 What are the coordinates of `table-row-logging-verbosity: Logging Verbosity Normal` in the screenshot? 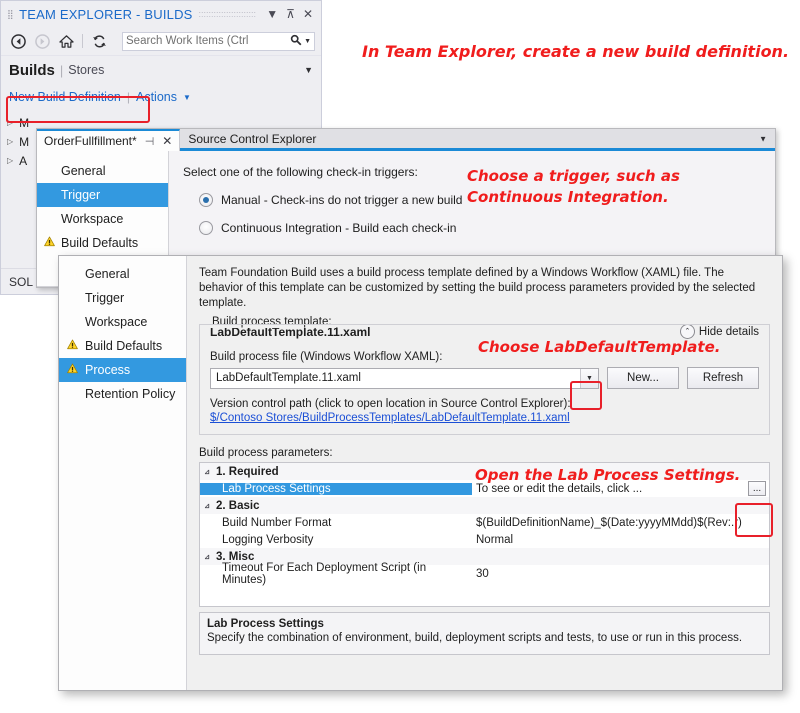 It's located at (484, 539).